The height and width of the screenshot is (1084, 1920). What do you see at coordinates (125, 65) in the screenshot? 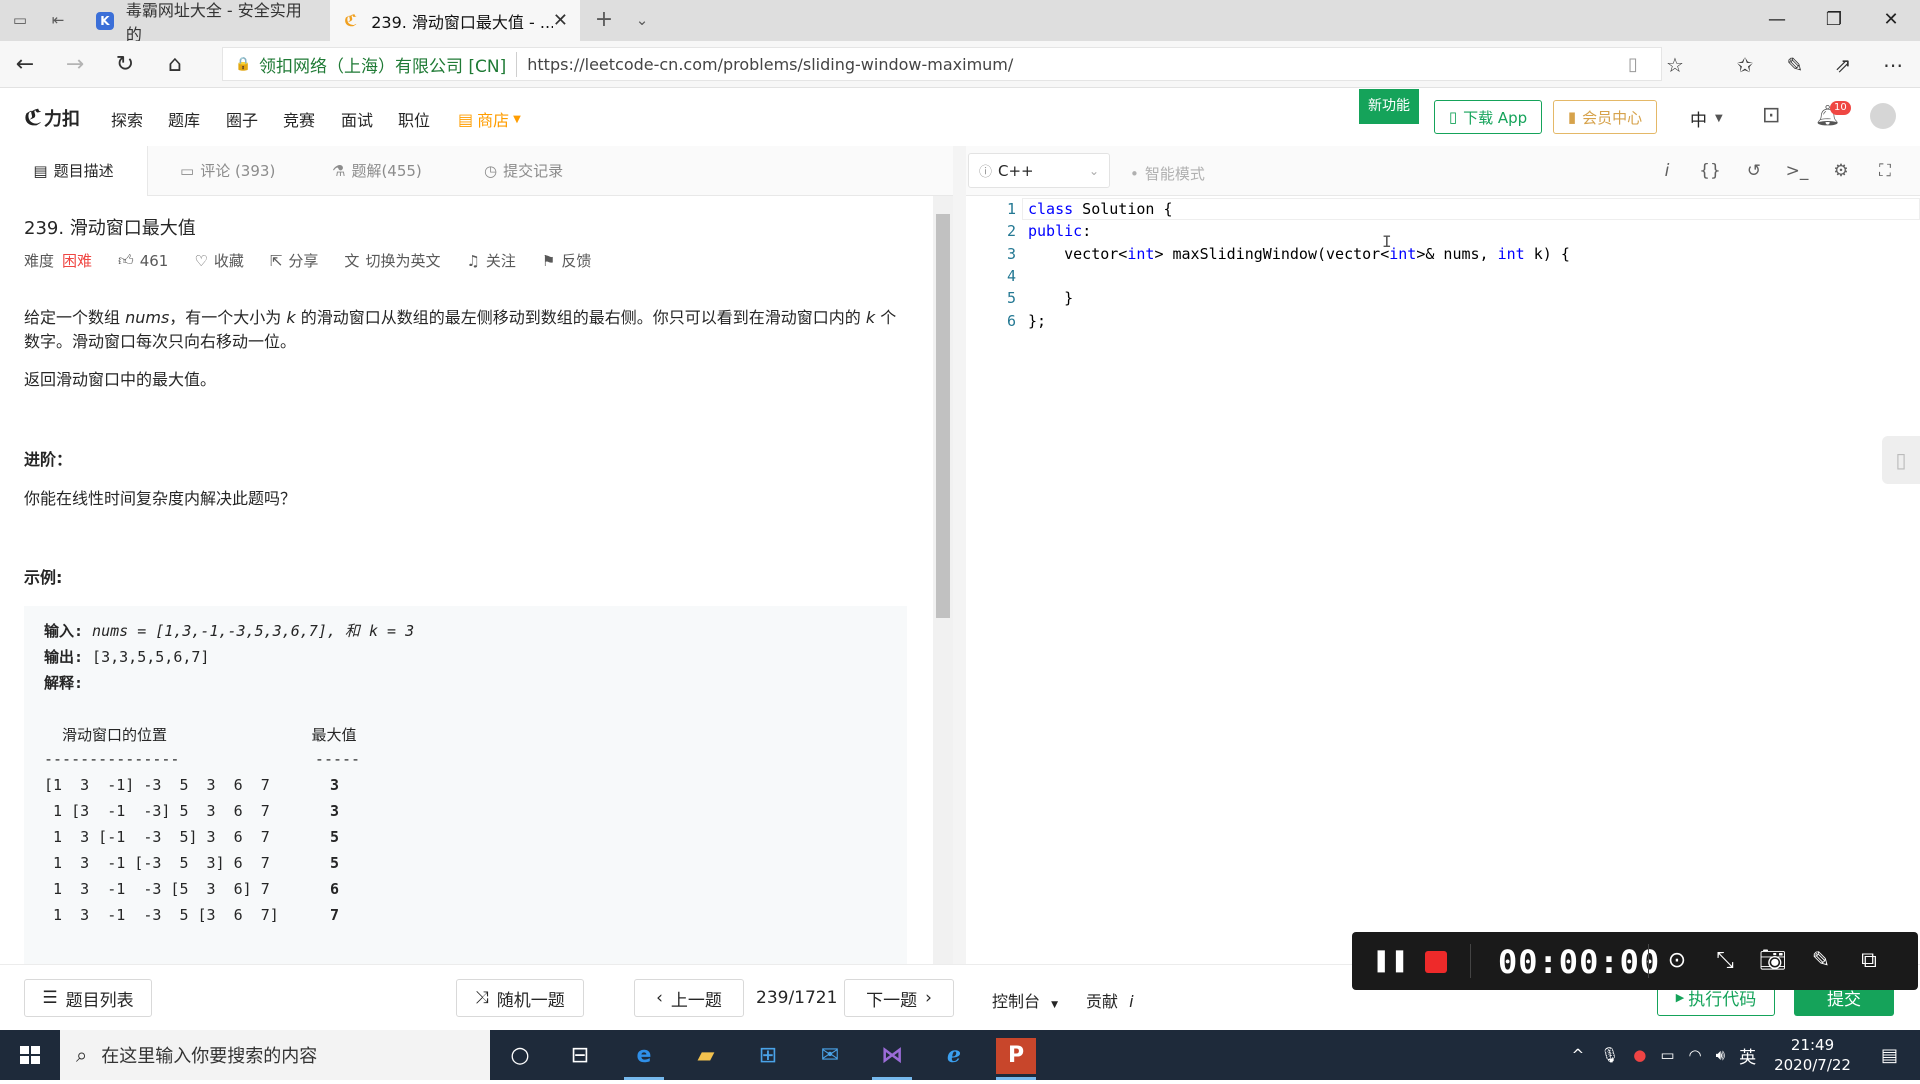
I see `refresh-icon: ↻` at bounding box center [125, 65].